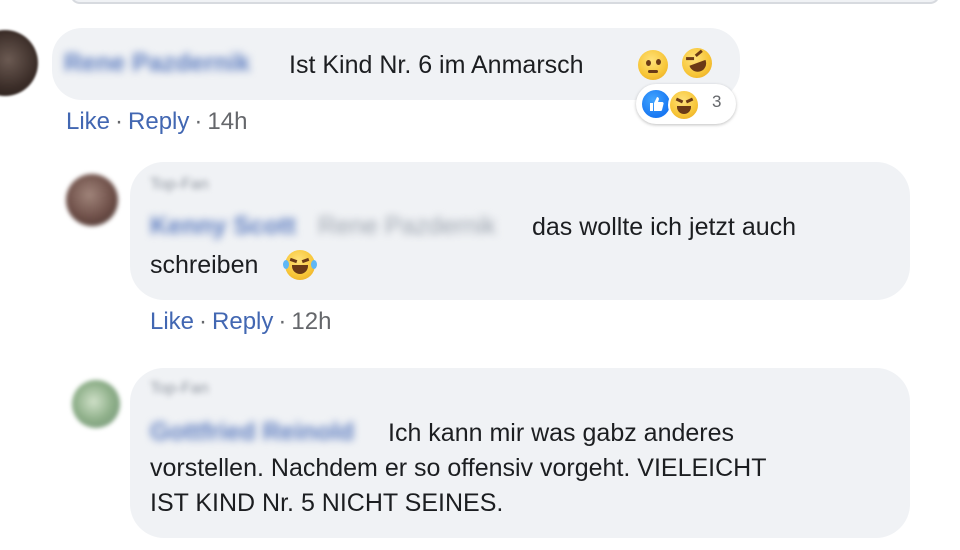  Describe the element at coordinates (717, 101) in the screenshot. I see `reaction-count: 3` at that location.